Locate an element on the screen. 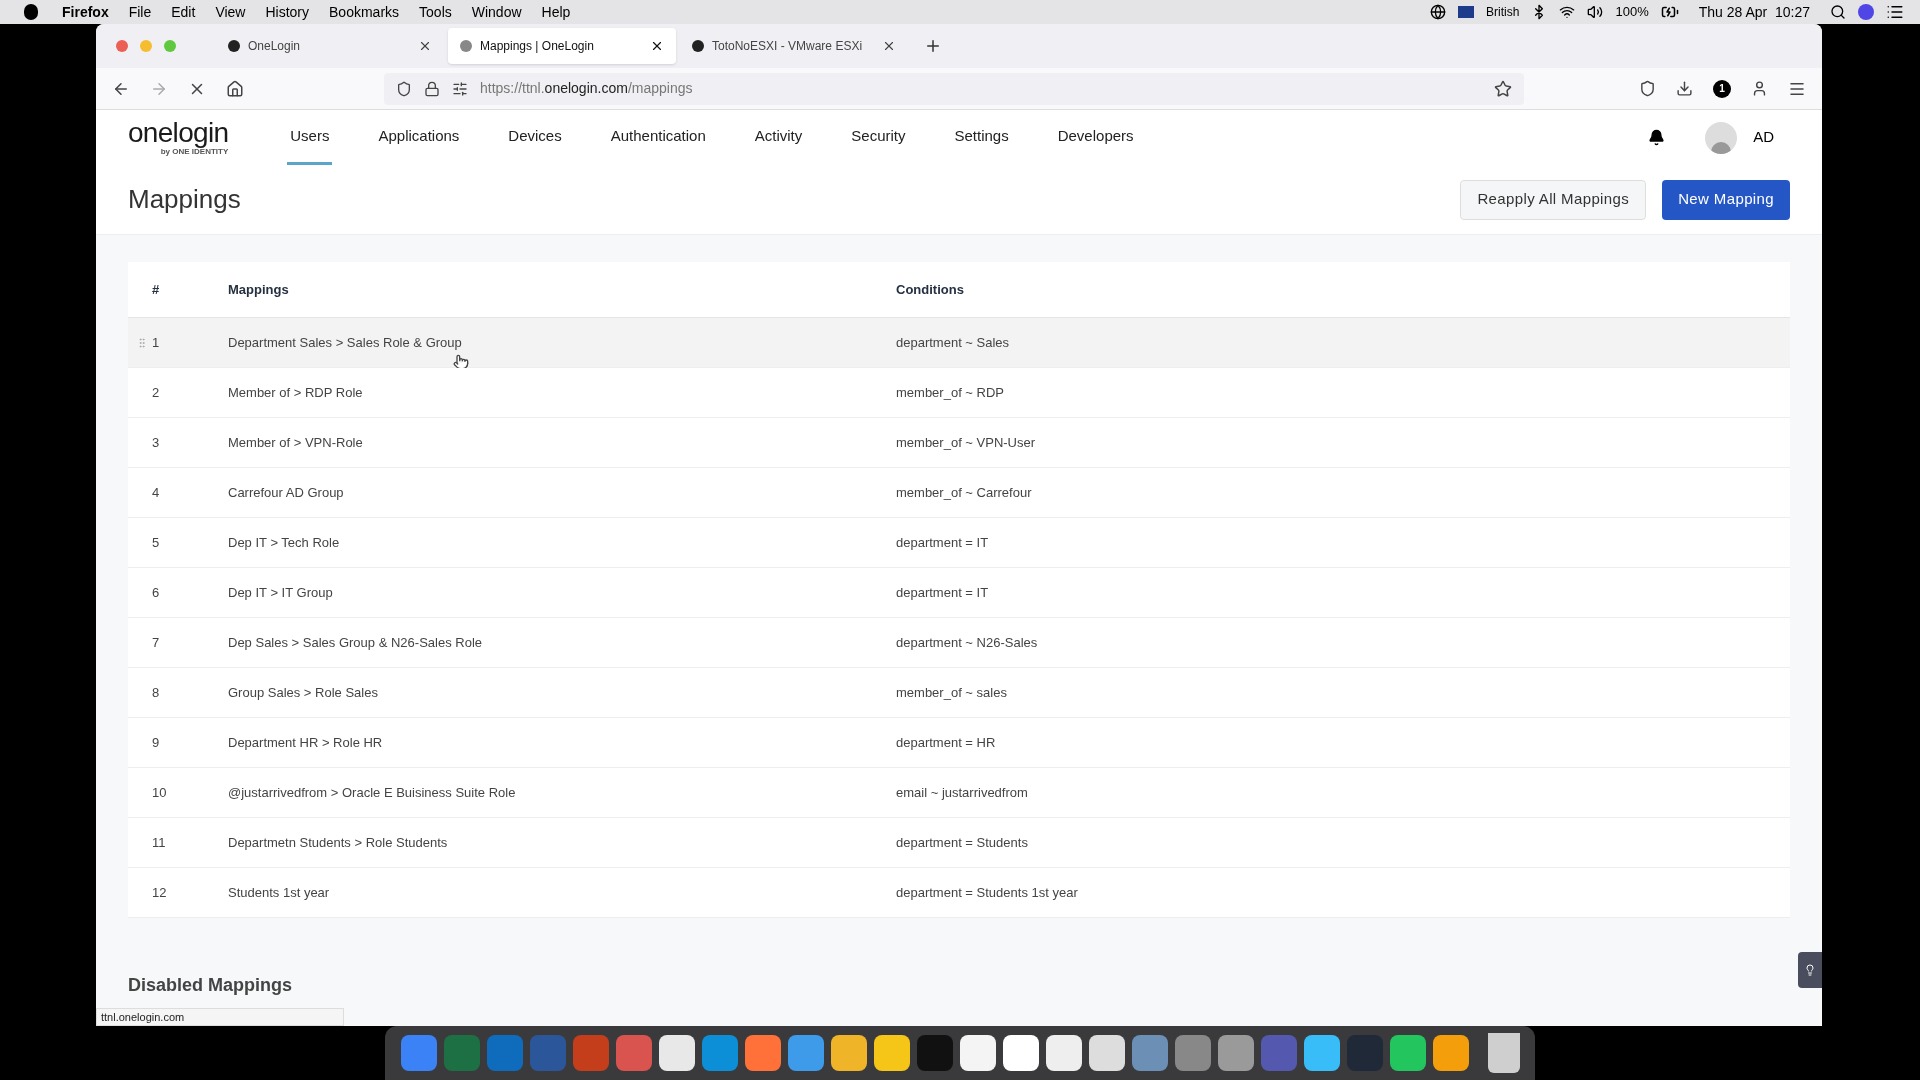  nav-tab: Developers is located at coordinates (1095, 137).